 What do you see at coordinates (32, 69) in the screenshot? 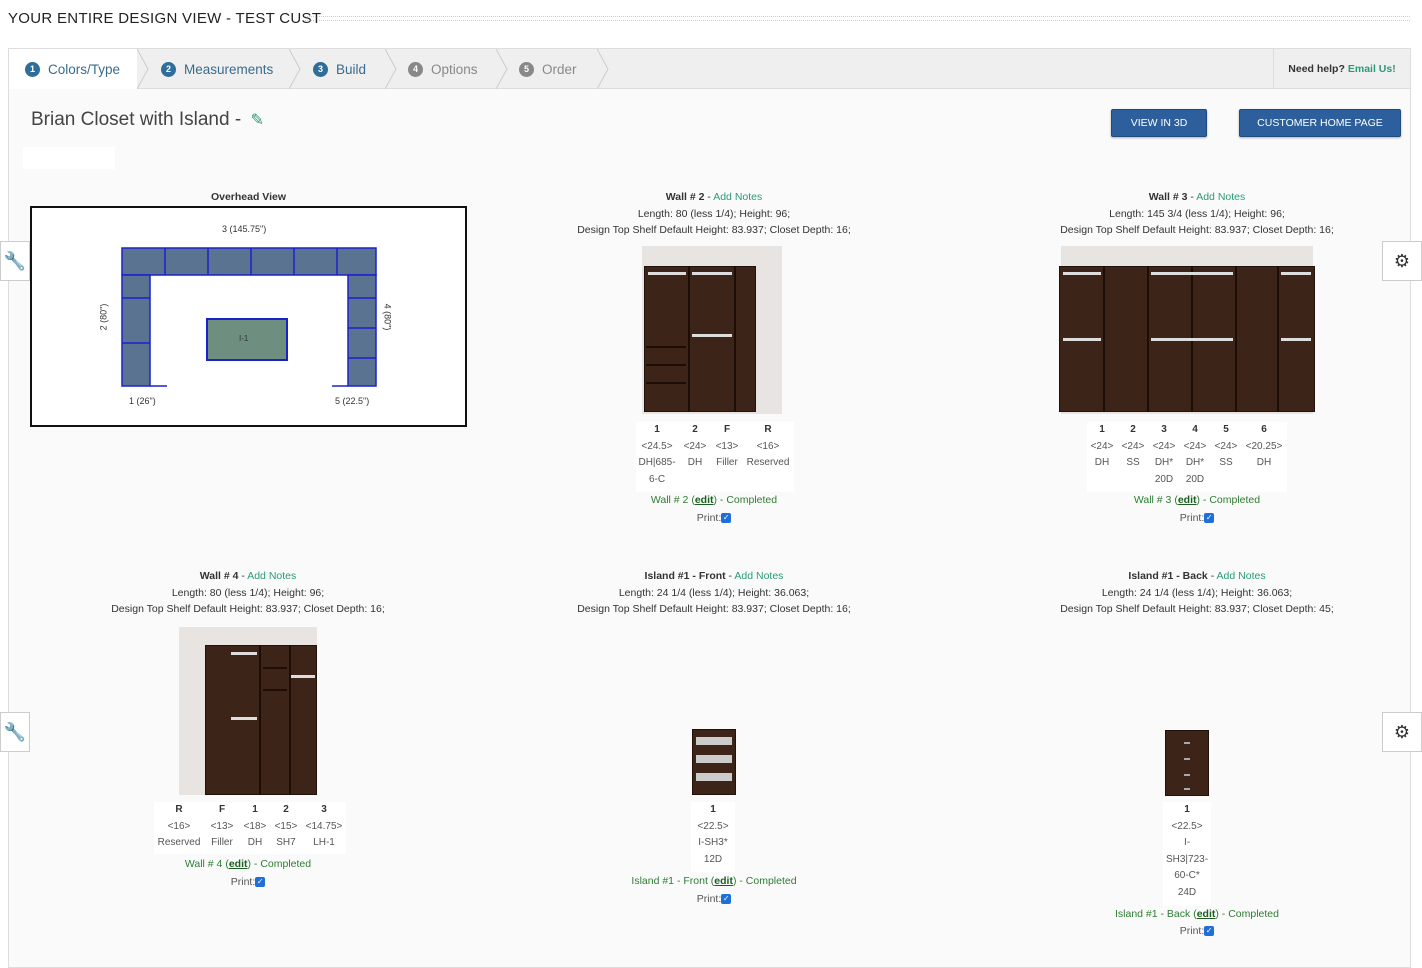
I see `step-number: 1` at bounding box center [32, 69].